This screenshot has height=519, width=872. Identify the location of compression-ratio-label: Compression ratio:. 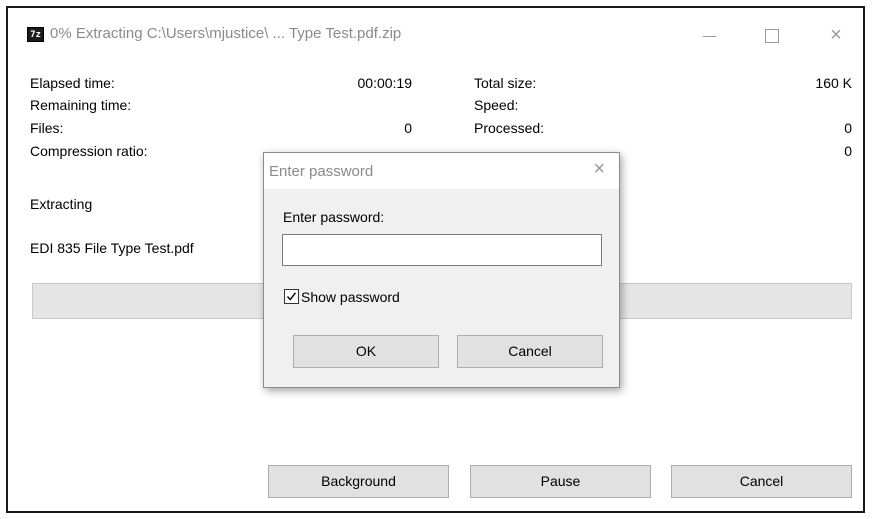
(89, 151).